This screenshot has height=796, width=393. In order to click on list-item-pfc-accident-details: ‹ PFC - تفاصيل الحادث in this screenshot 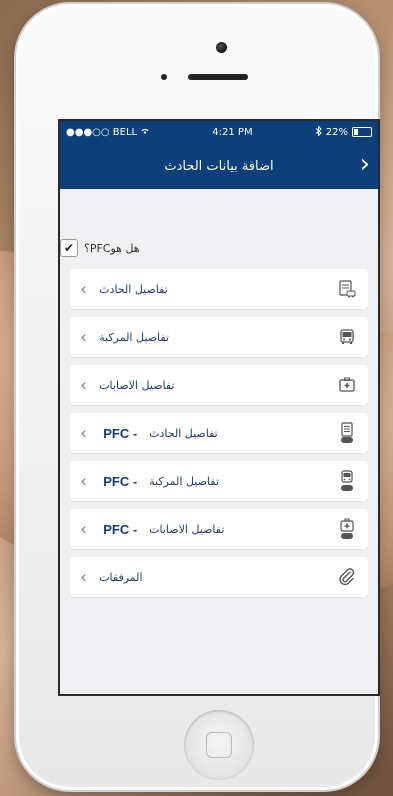, I will do `click(219, 433)`.